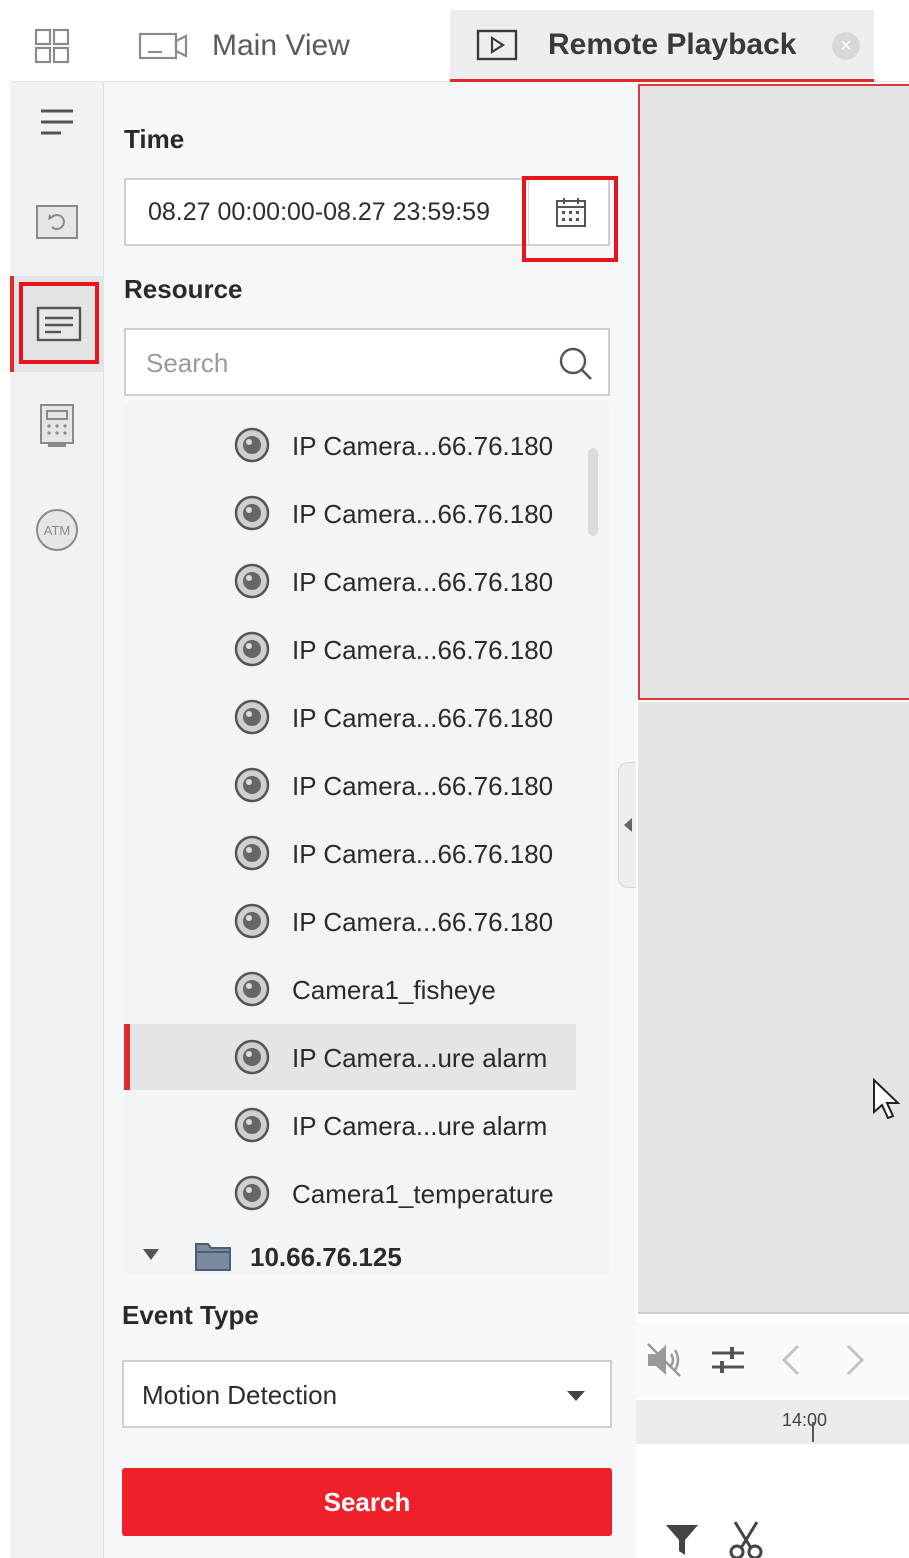 The width and height of the screenshot is (909, 1558). I want to click on tab-main-view-label: Main View, so click(281, 45).